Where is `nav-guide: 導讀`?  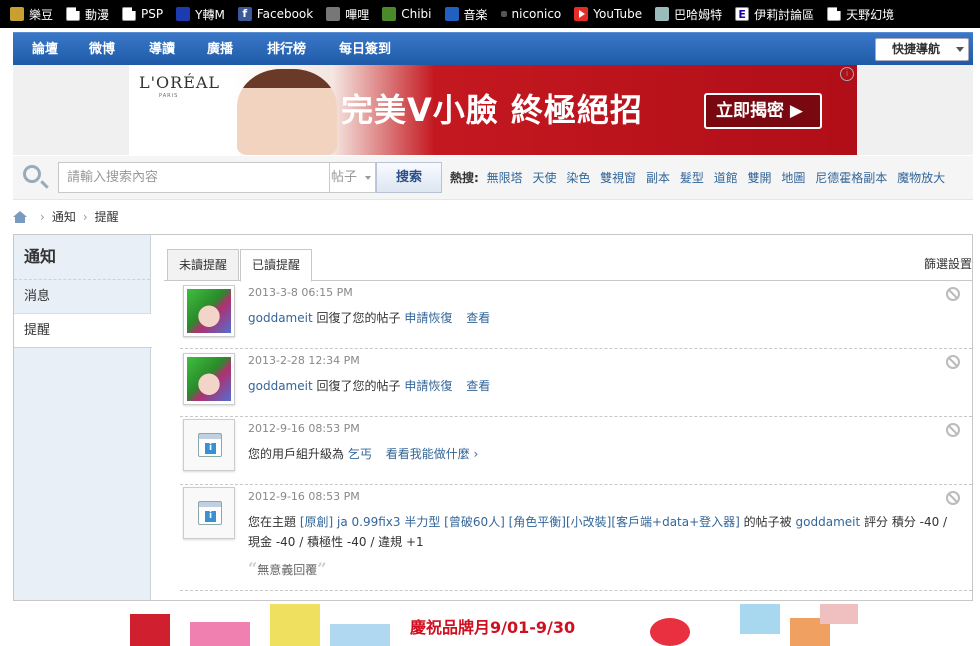
nav-guide: 導讀 is located at coordinates (162, 49).